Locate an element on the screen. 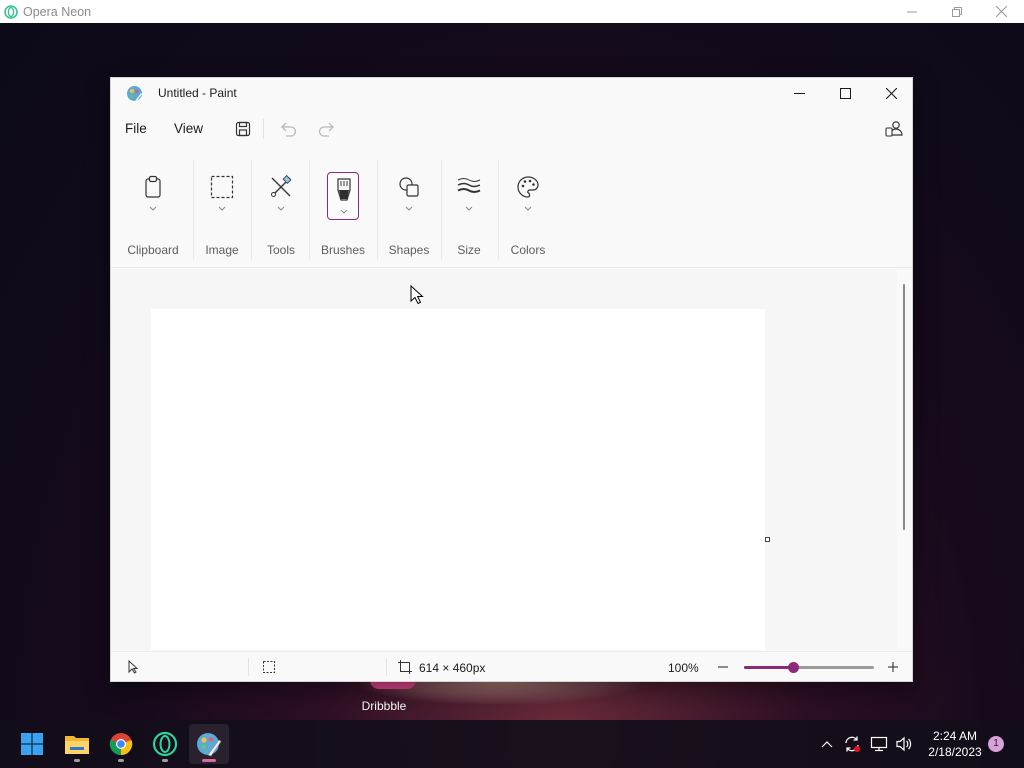 The image size is (1024, 768). ribbon-group-clipboard: Clipboard is located at coordinates (153, 209).